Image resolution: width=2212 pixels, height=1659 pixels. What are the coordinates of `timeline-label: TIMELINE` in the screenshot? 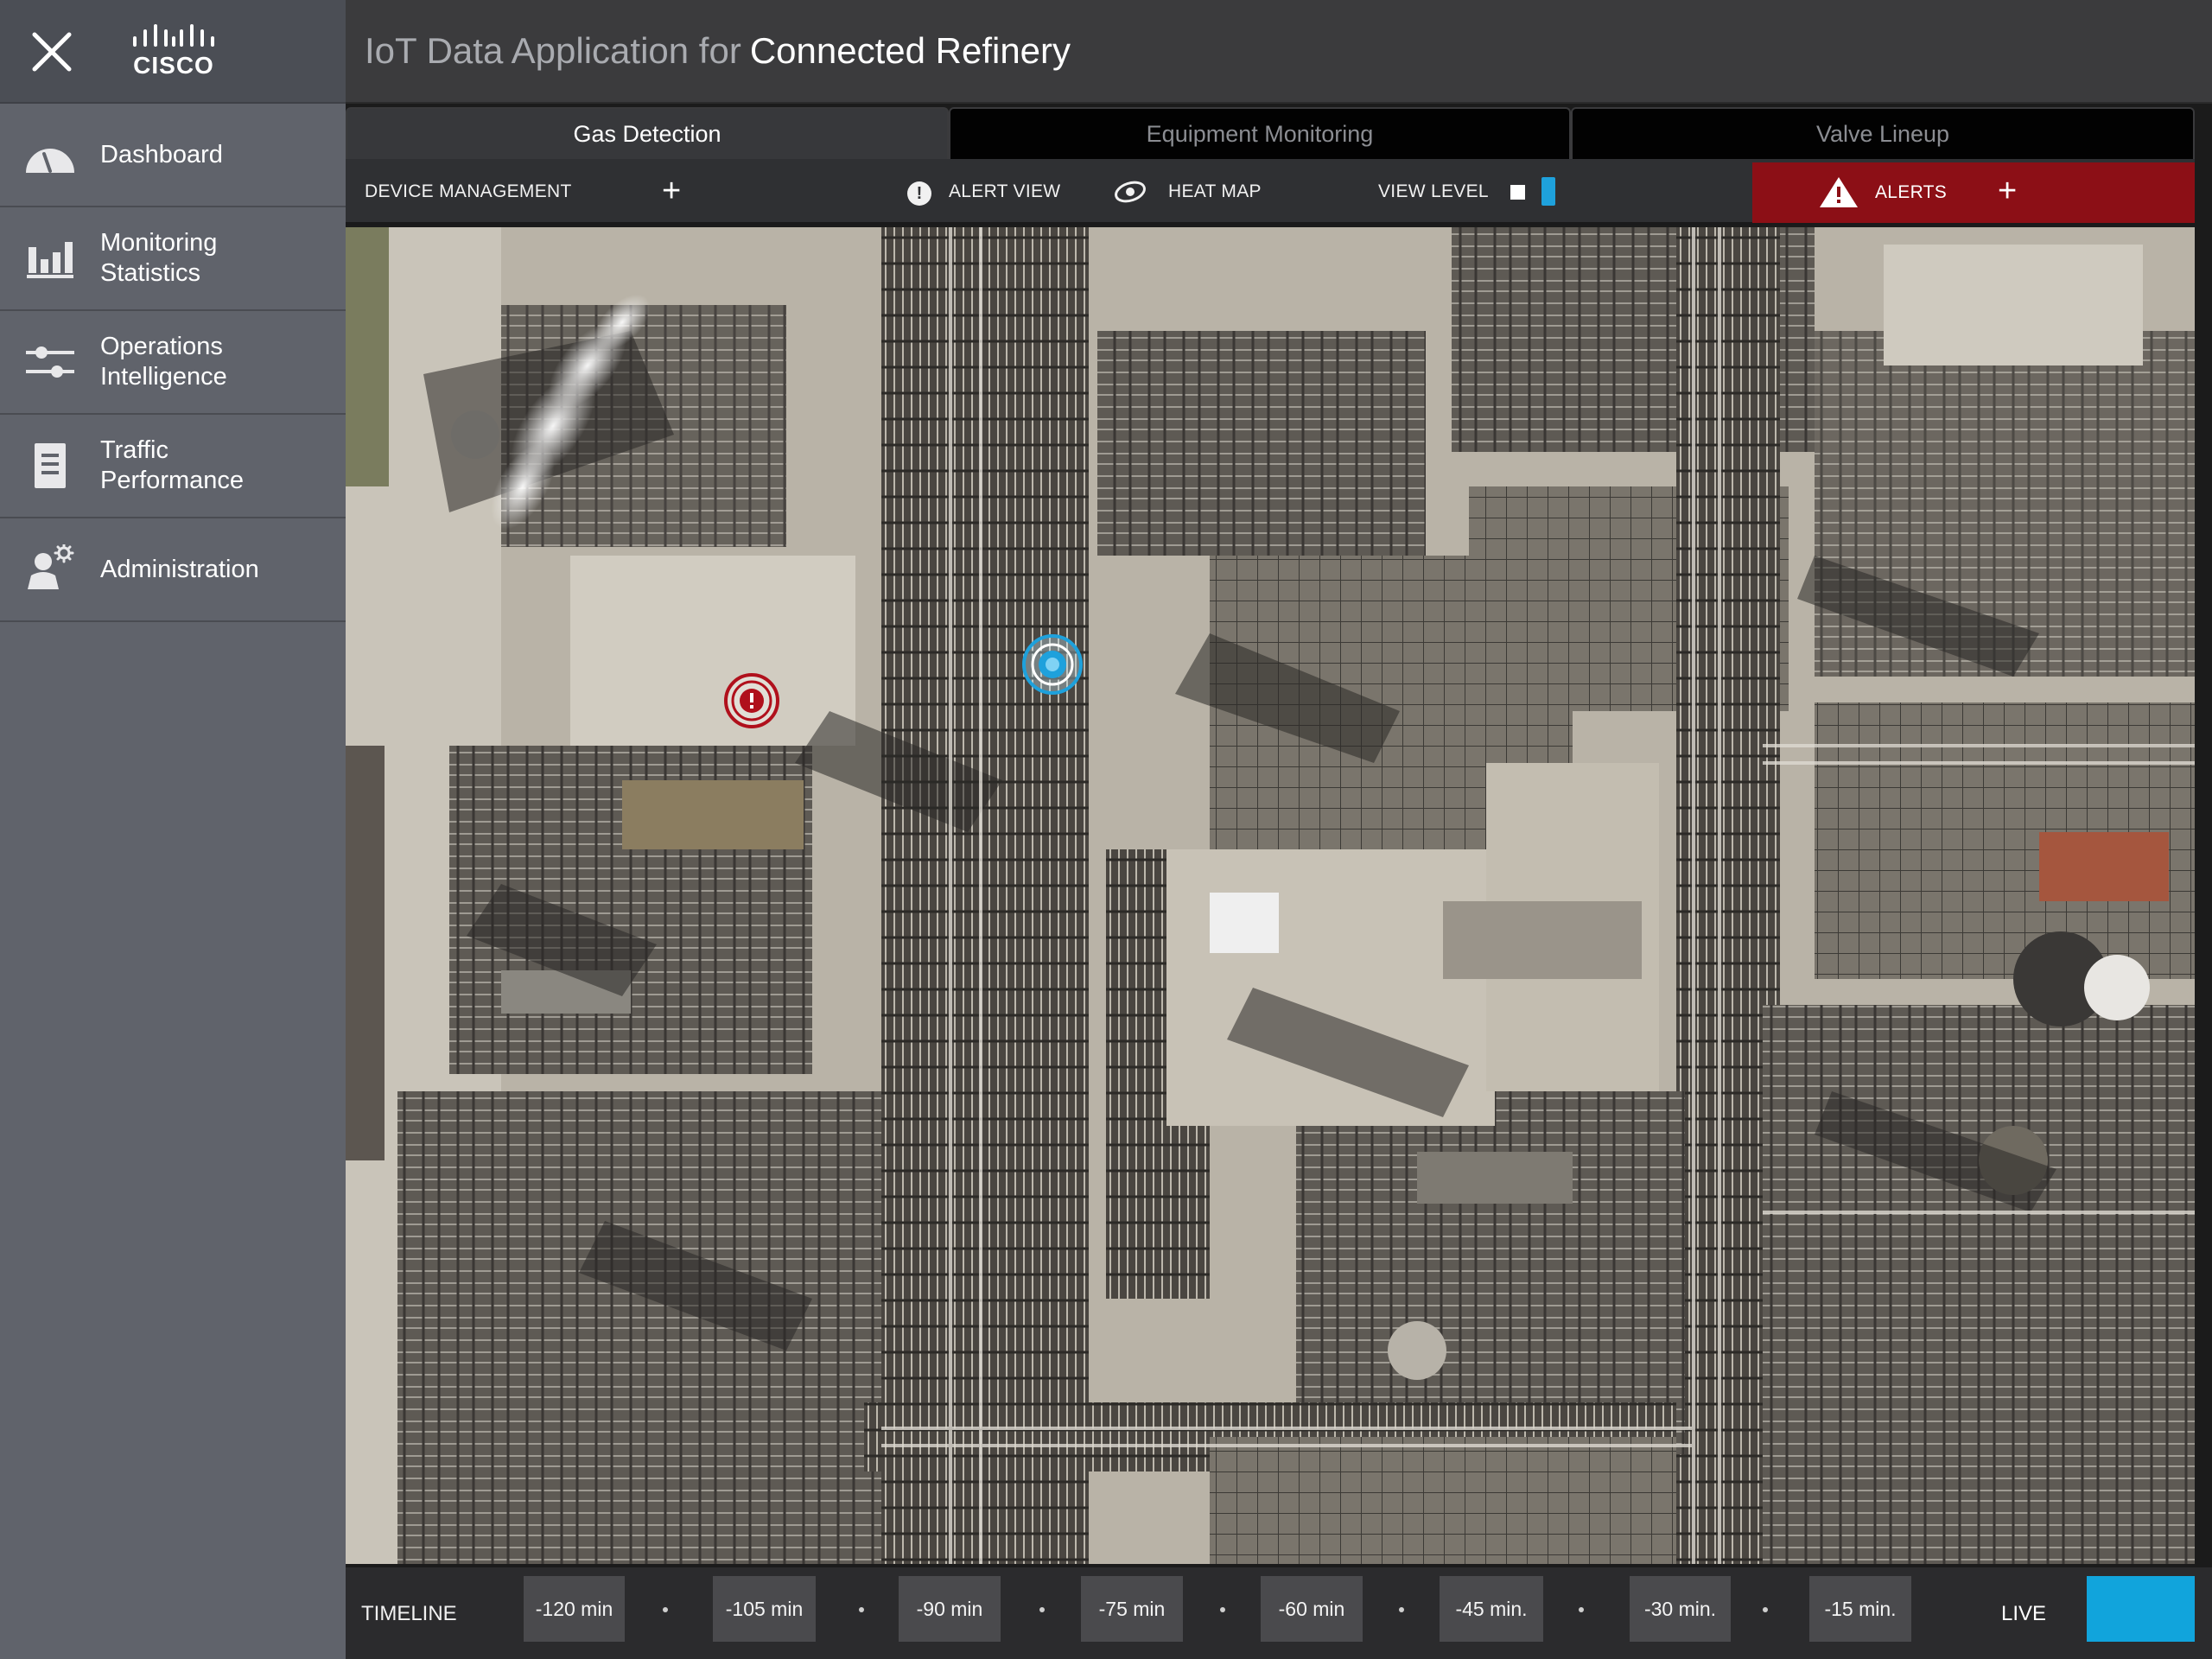 It's located at (409, 1613).